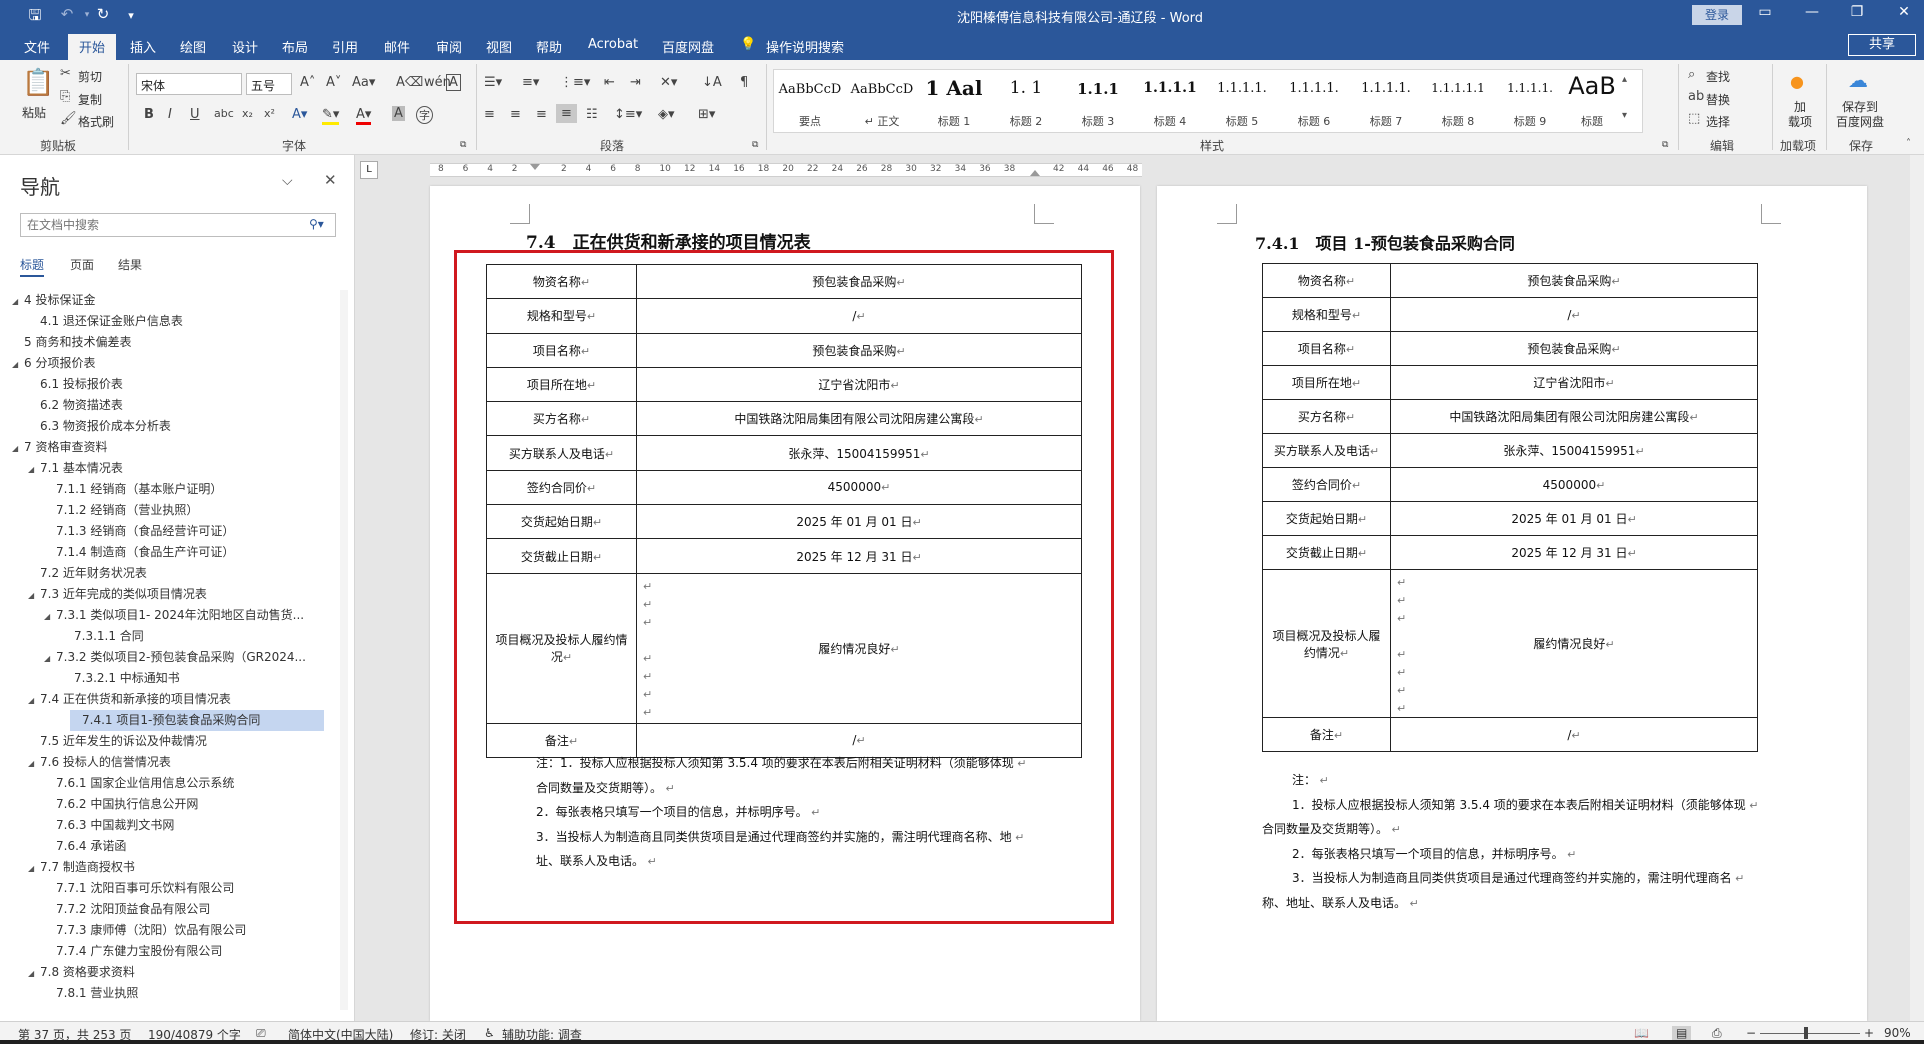 The image size is (1924, 1044). Describe the element at coordinates (1574, 348) in the screenshot. I see `field-value-cell: 预包装食品采购↵` at that location.